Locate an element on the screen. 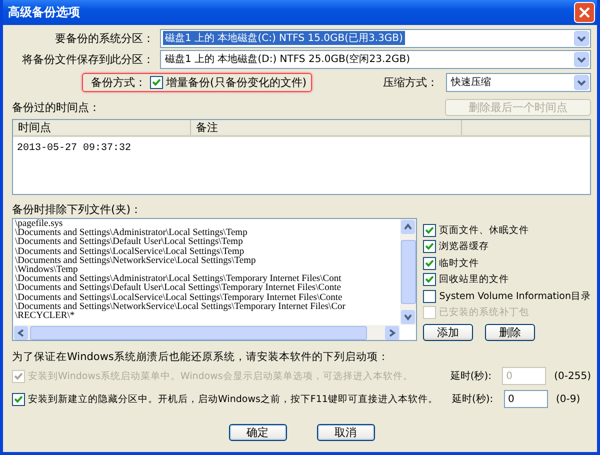 Image resolution: width=600 pixels, height=455 pixels. file-path: \pagefile.sys is located at coordinates (39, 224).